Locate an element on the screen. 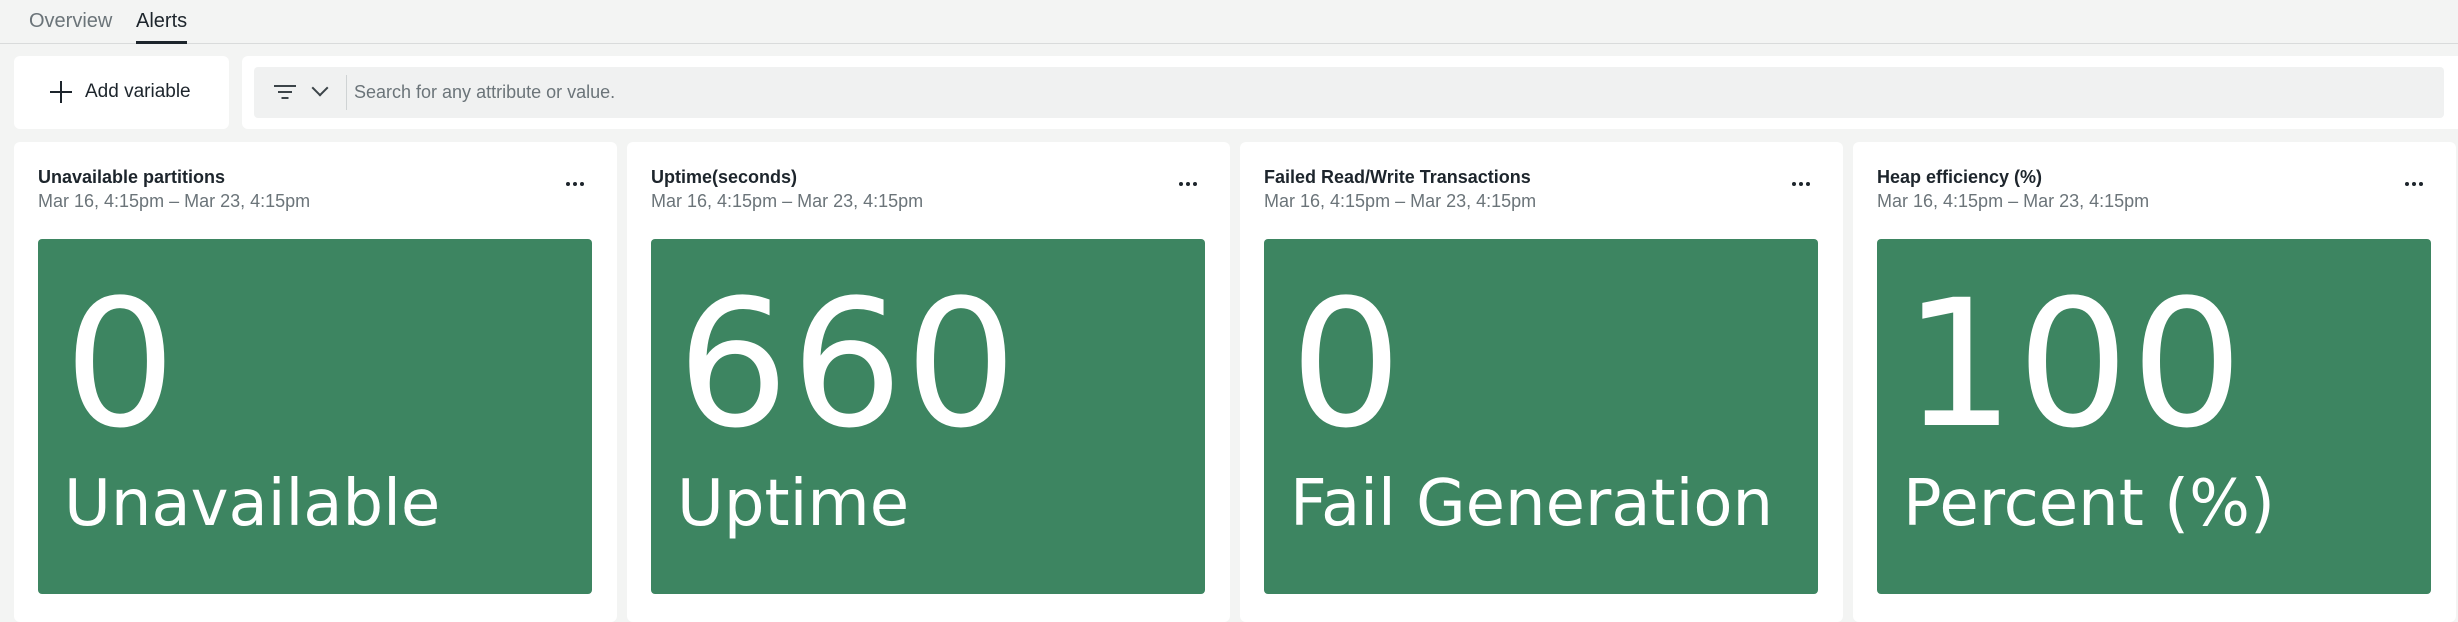  card-title: Uptime(seconds) is located at coordinates (724, 177).